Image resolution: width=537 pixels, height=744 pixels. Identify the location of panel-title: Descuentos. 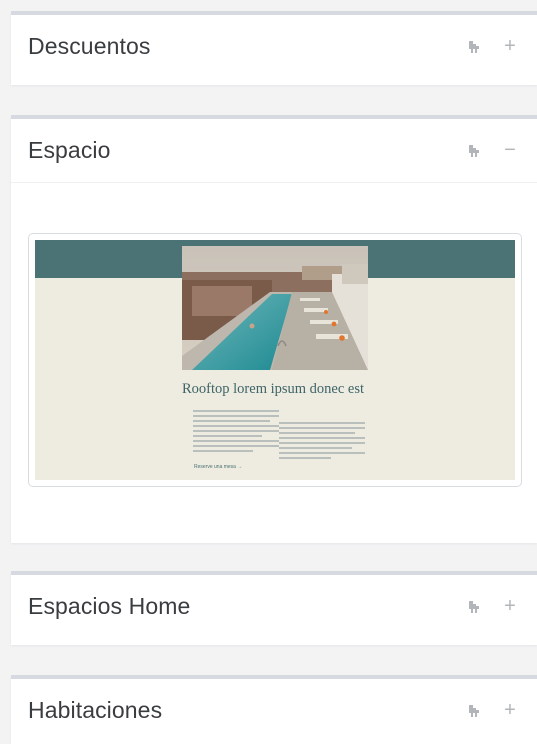
(89, 46).